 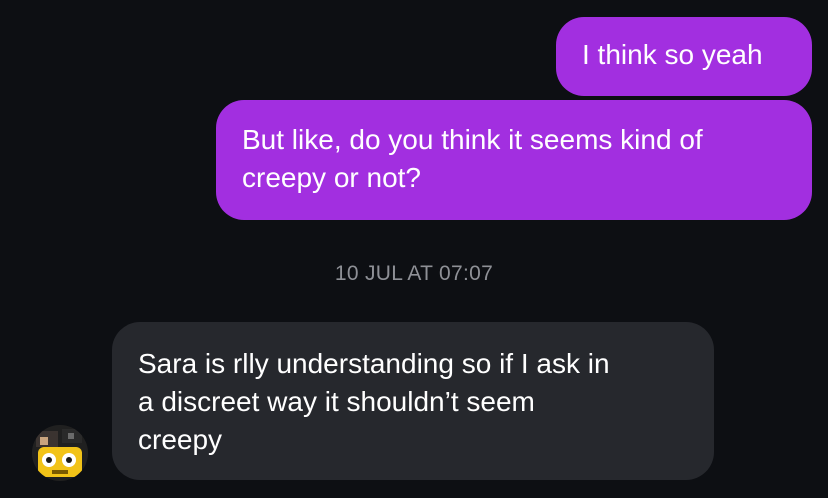 What do you see at coordinates (684, 56) in the screenshot?
I see `sent-message-bubble: I think so yeah` at bounding box center [684, 56].